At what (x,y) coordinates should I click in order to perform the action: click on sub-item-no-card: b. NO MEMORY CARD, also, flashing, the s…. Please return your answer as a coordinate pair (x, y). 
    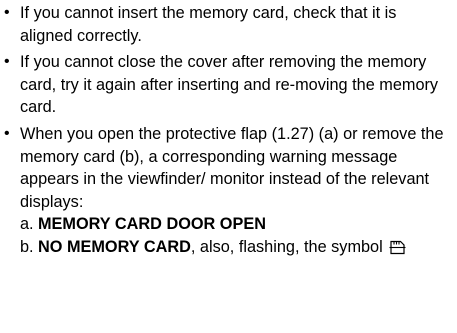
    Looking at the image, I should click on (235, 249).